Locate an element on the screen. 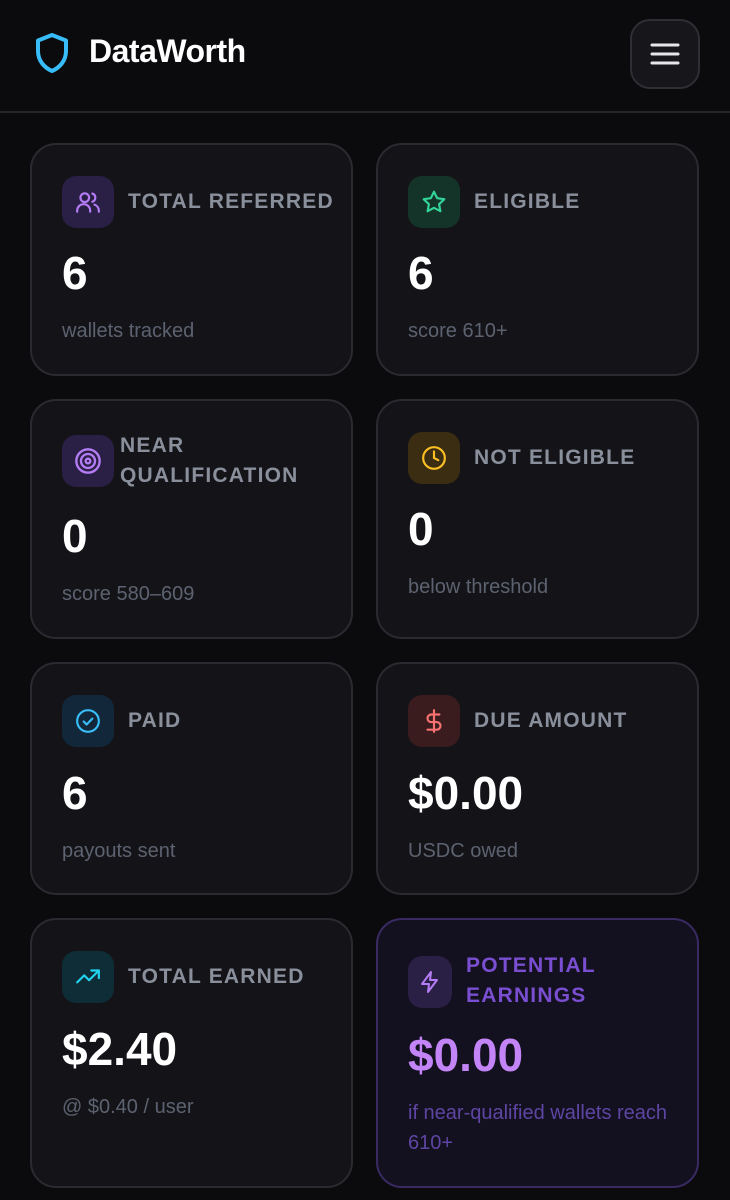 This screenshot has width=730, height=1200. brand-name: DataWorth is located at coordinates (167, 51).